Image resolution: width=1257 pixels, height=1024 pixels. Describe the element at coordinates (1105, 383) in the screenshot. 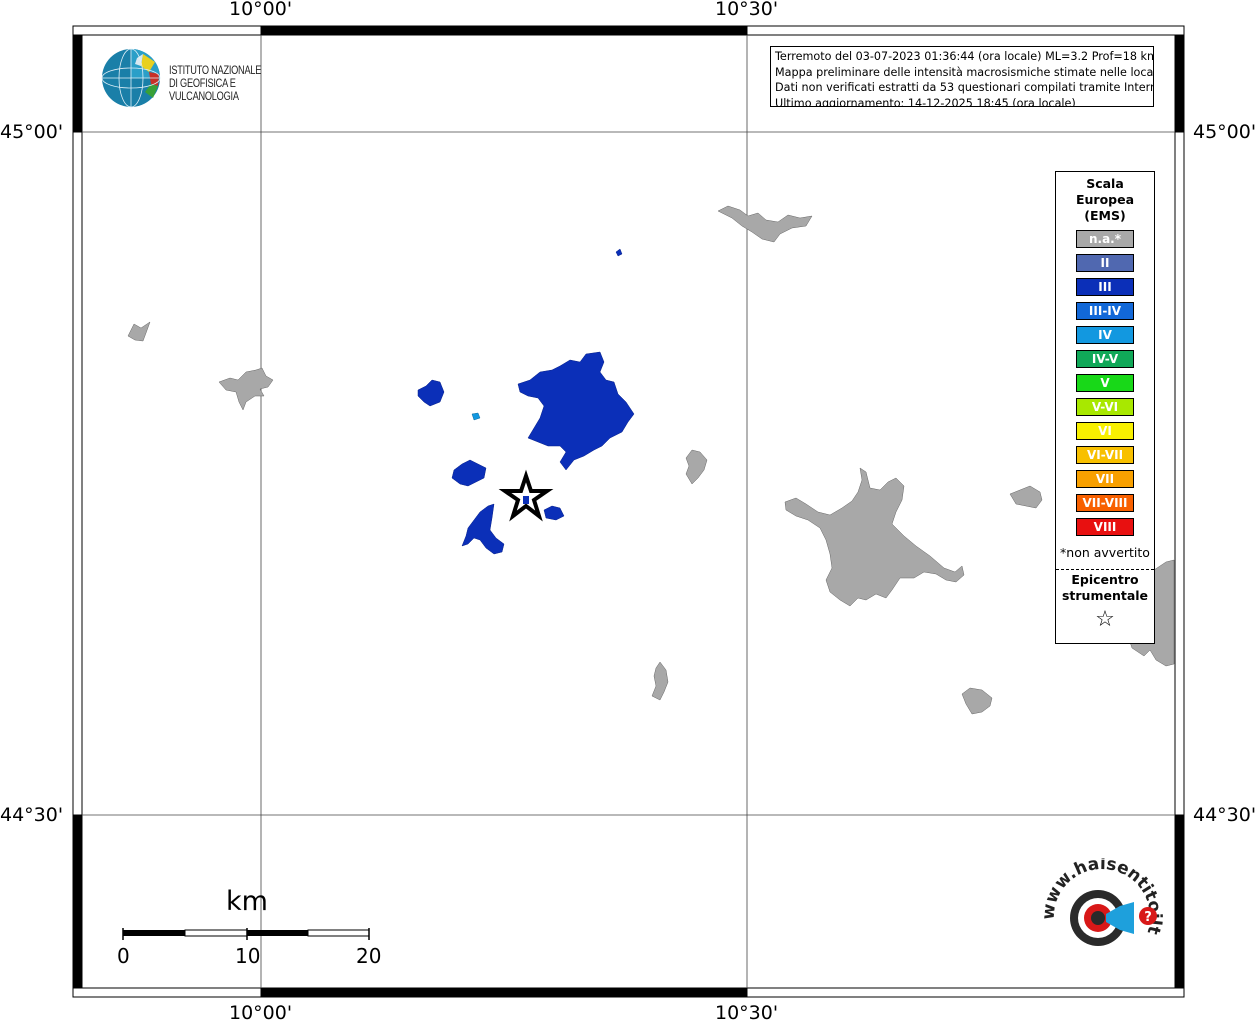

I see `legend-item: V` at that location.